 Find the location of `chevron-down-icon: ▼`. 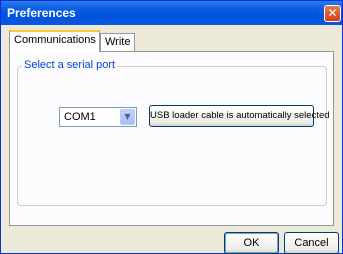

chevron-down-icon: ▼ is located at coordinates (127, 117).